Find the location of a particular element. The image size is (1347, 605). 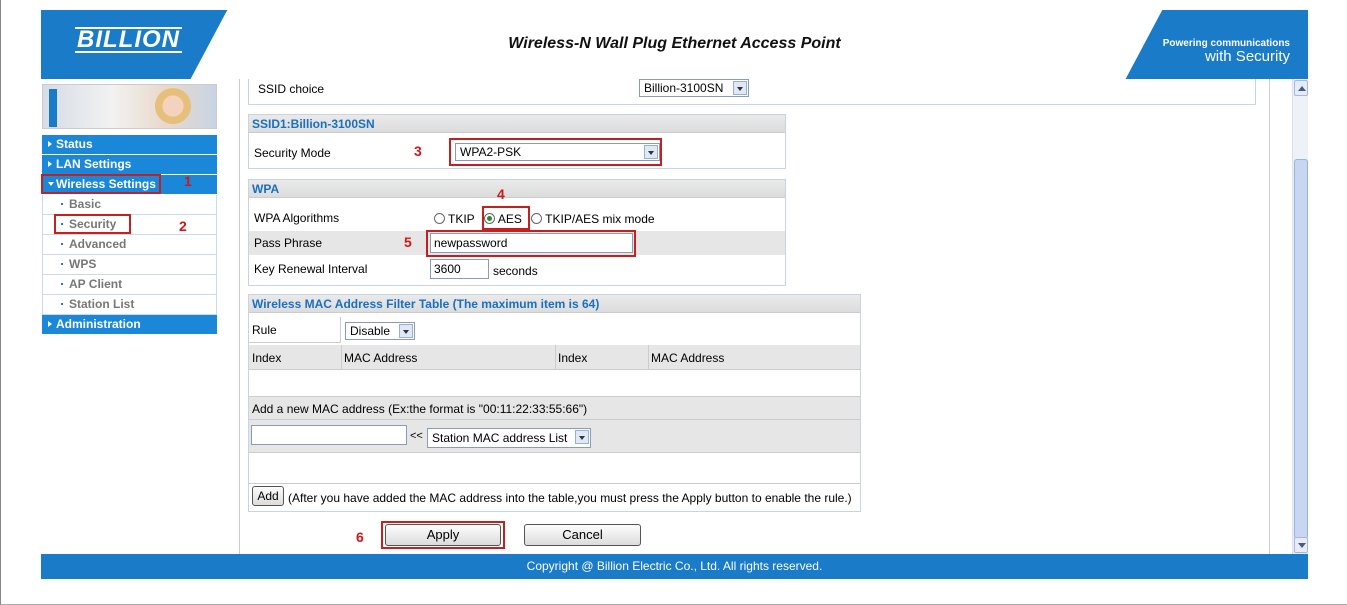

cancel-button: Cancel is located at coordinates (582, 535).